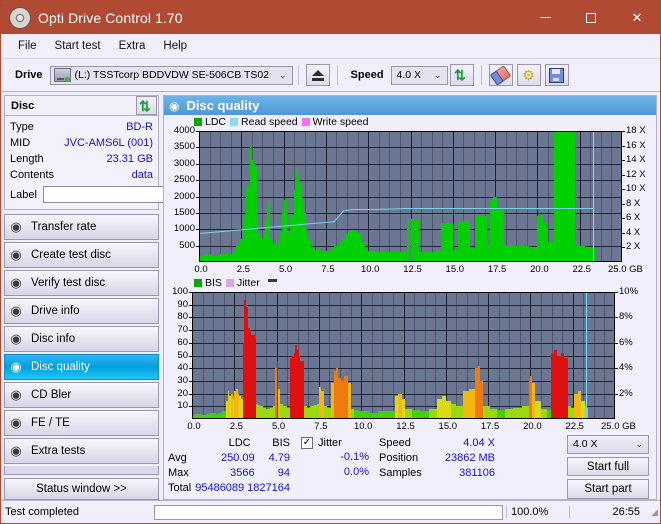 This screenshot has width=661, height=524. What do you see at coordinates (528, 75) in the screenshot?
I see `settings-button: ⚙` at bounding box center [528, 75].